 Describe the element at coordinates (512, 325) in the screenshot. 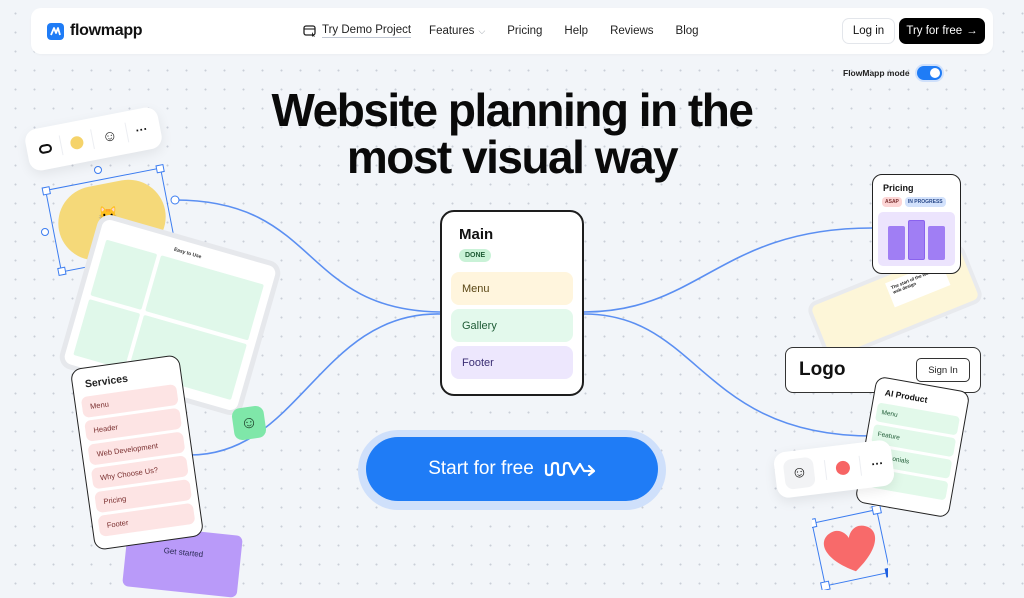

I see `main-card-item-gallery: Gallery` at that location.